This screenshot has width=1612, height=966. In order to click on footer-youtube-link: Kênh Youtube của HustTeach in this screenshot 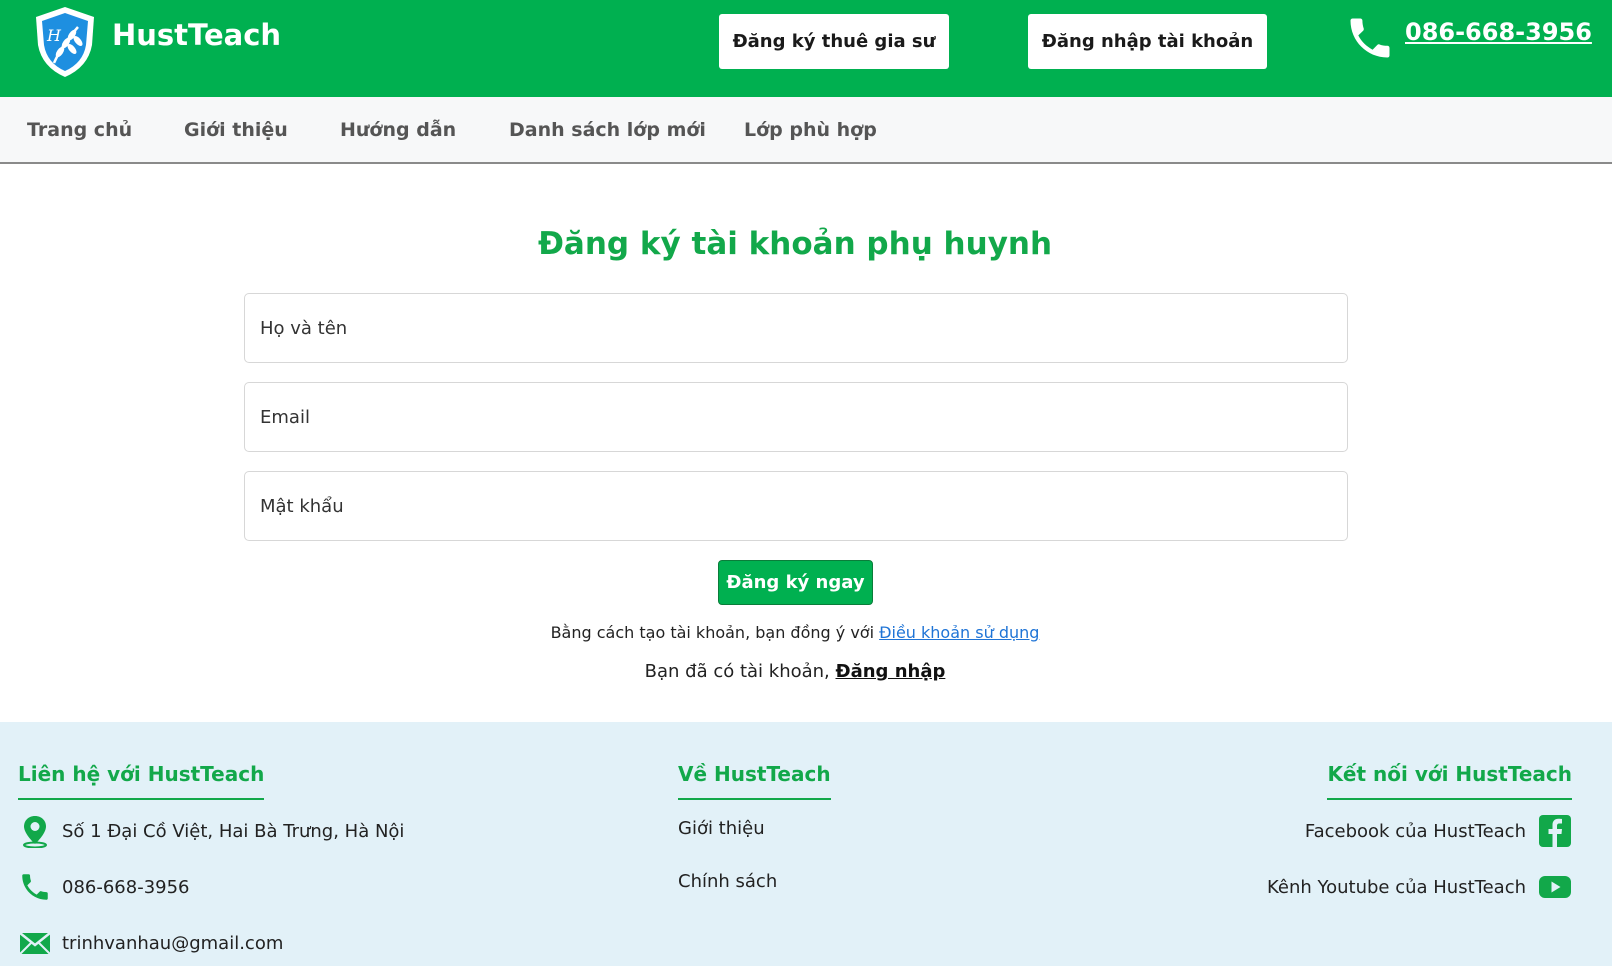, I will do `click(1419, 887)`.